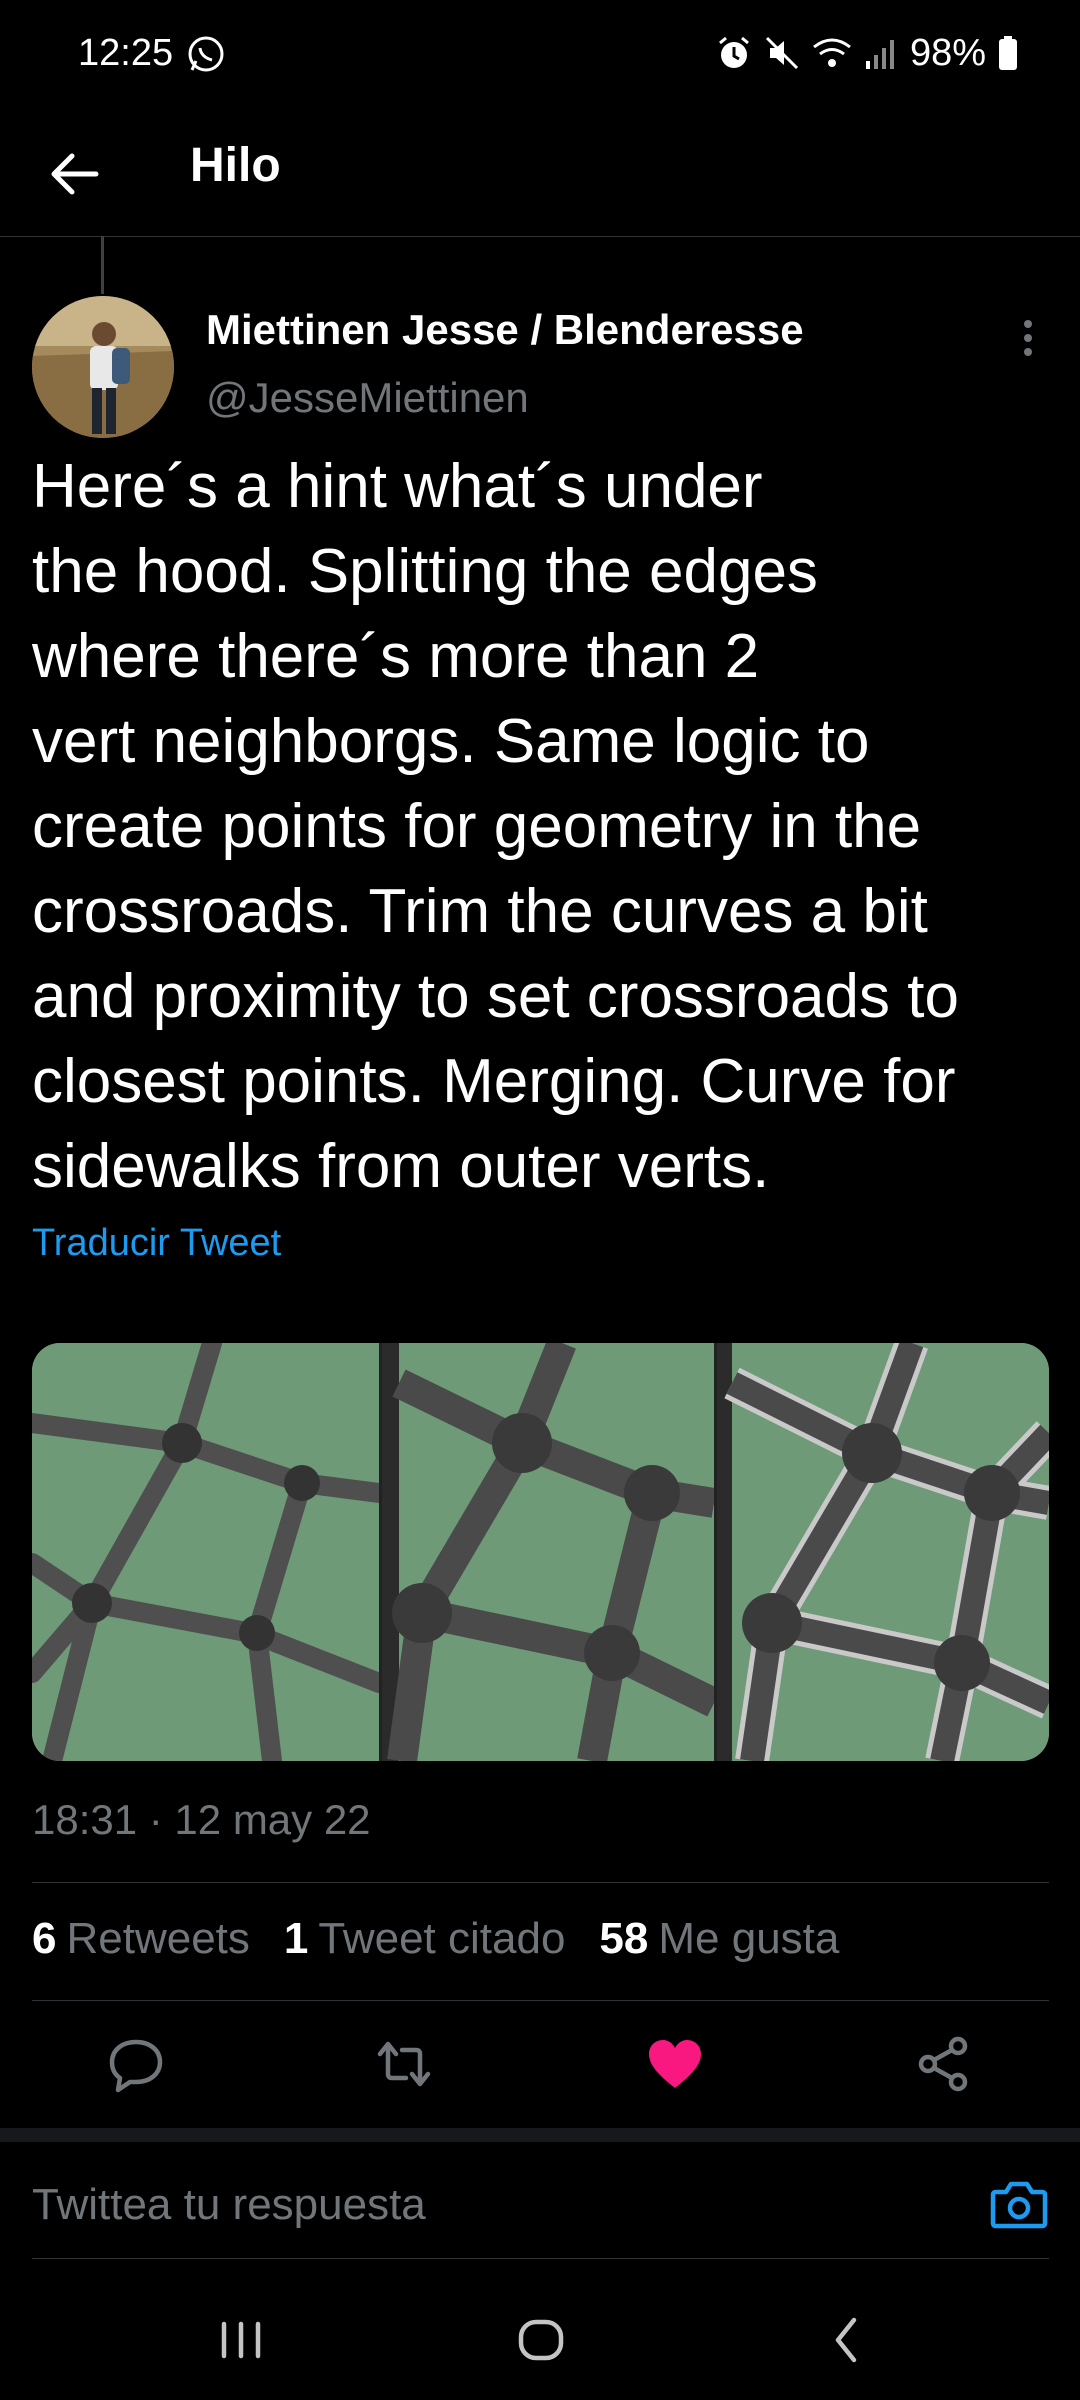 Image resolution: width=1080 pixels, height=2400 pixels. What do you see at coordinates (540, 173) in the screenshot?
I see `app-bar: Hilo` at bounding box center [540, 173].